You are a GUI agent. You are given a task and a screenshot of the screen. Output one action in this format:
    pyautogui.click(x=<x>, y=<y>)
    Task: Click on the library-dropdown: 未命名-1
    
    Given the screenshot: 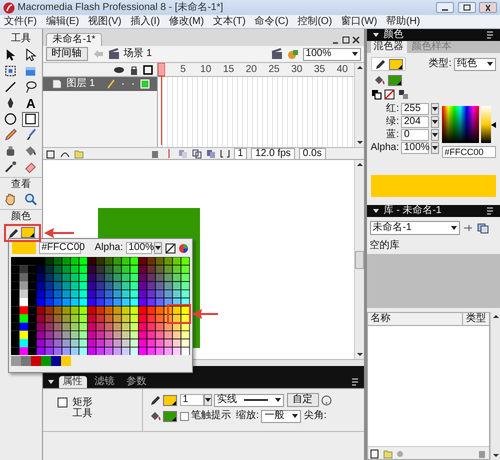 What is the action you would take?
    pyautogui.click(x=415, y=227)
    